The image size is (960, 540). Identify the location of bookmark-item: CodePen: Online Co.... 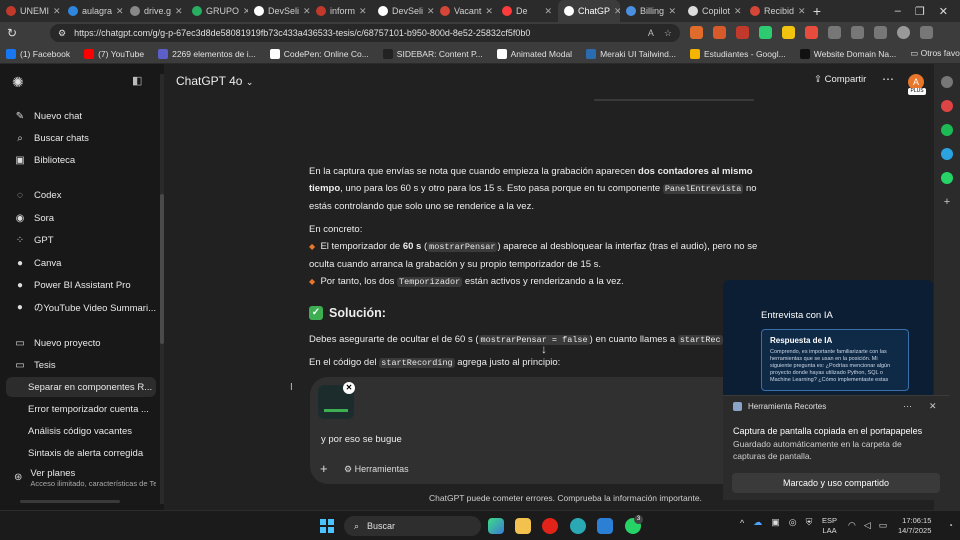
(319, 53).